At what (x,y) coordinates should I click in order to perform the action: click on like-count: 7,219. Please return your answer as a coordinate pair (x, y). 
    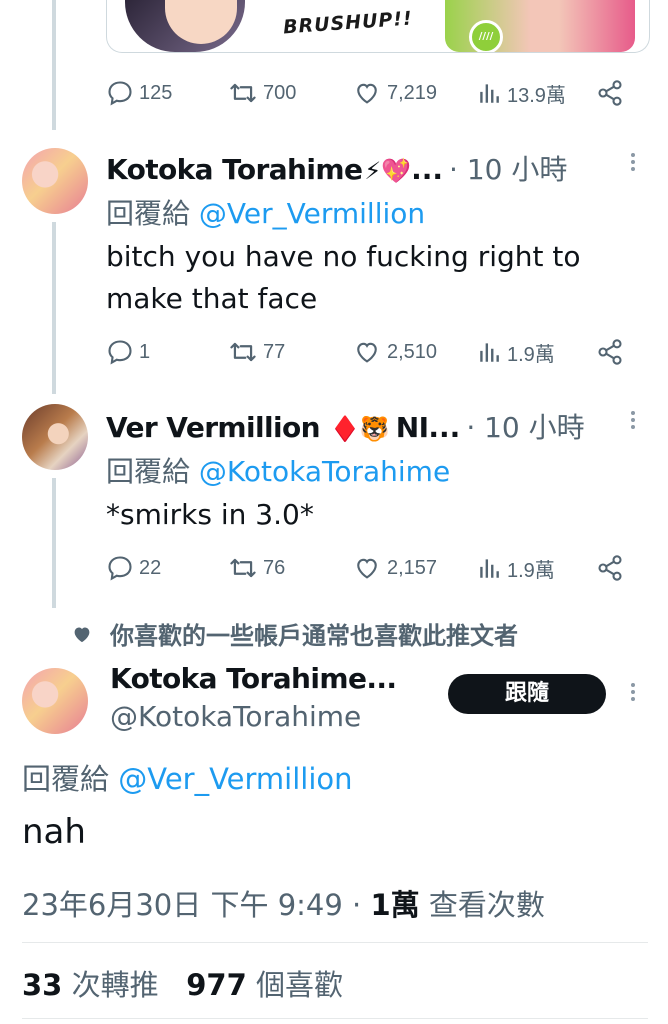
    Looking at the image, I should click on (412, 92).